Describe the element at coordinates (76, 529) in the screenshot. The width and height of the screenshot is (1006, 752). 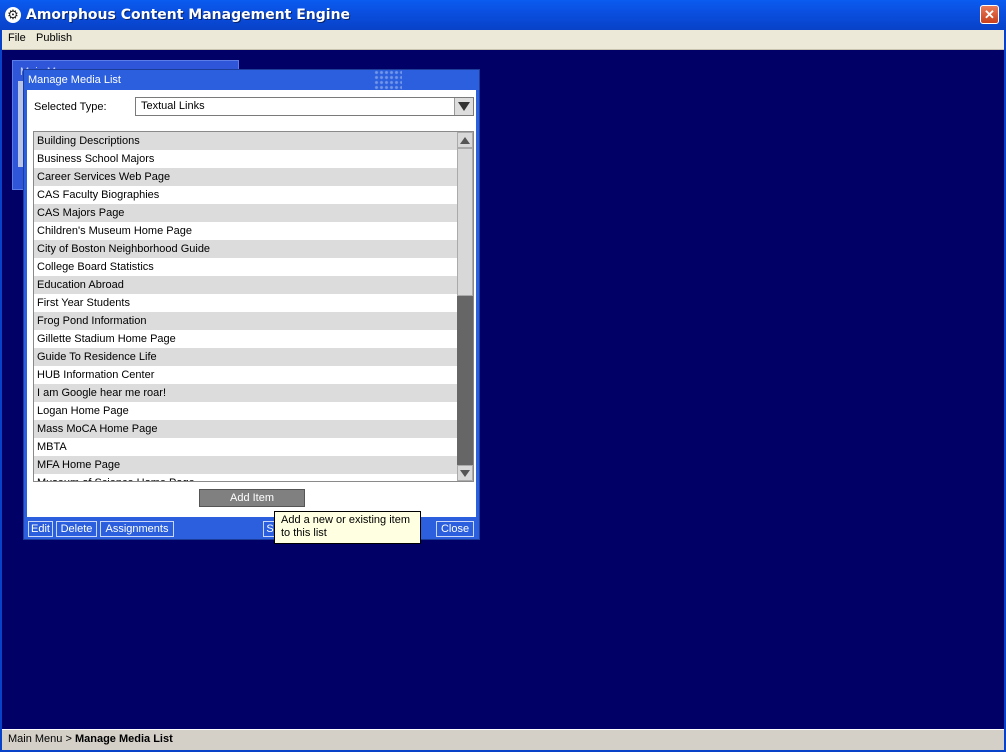
I see `delete-button: Delete` at that location.